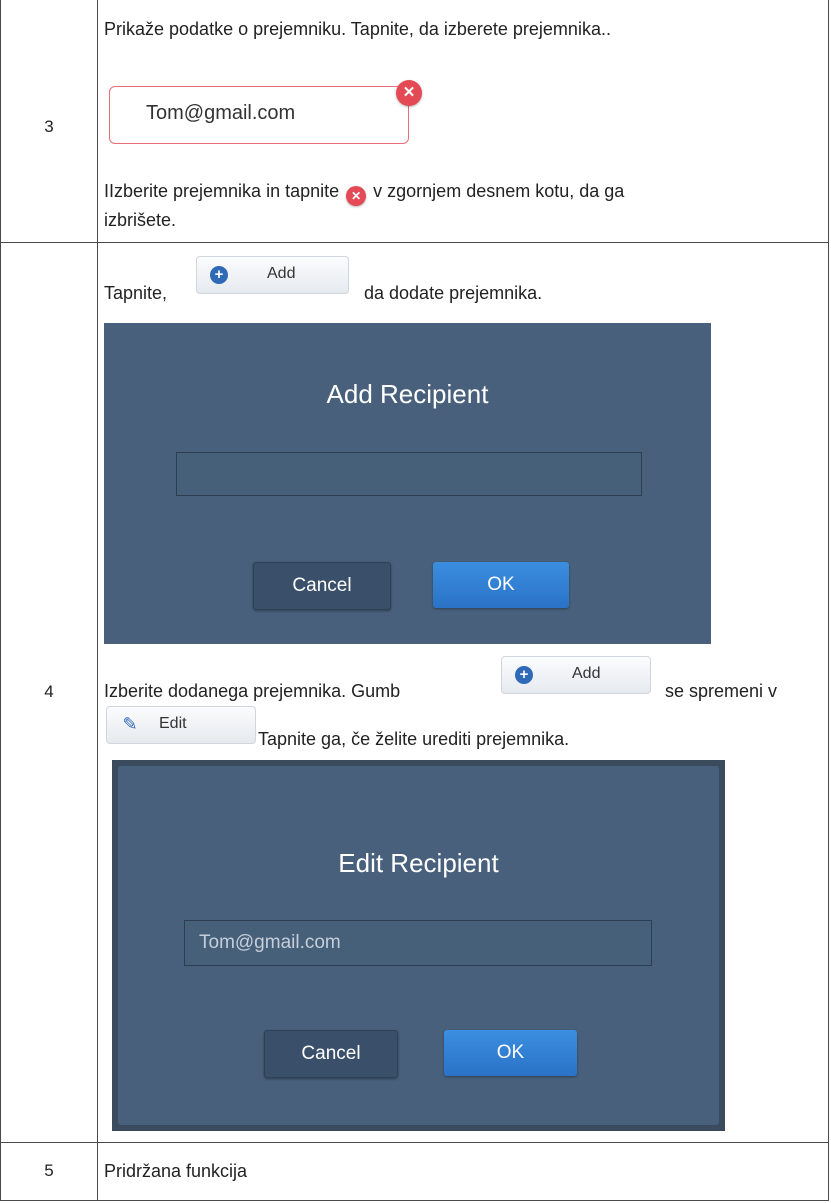 Image resolution: width=831 pixels, height=1203 pixels. Describe the element at coordinates (0, 600) in the screenshot. I see `table-border-left` at that location.